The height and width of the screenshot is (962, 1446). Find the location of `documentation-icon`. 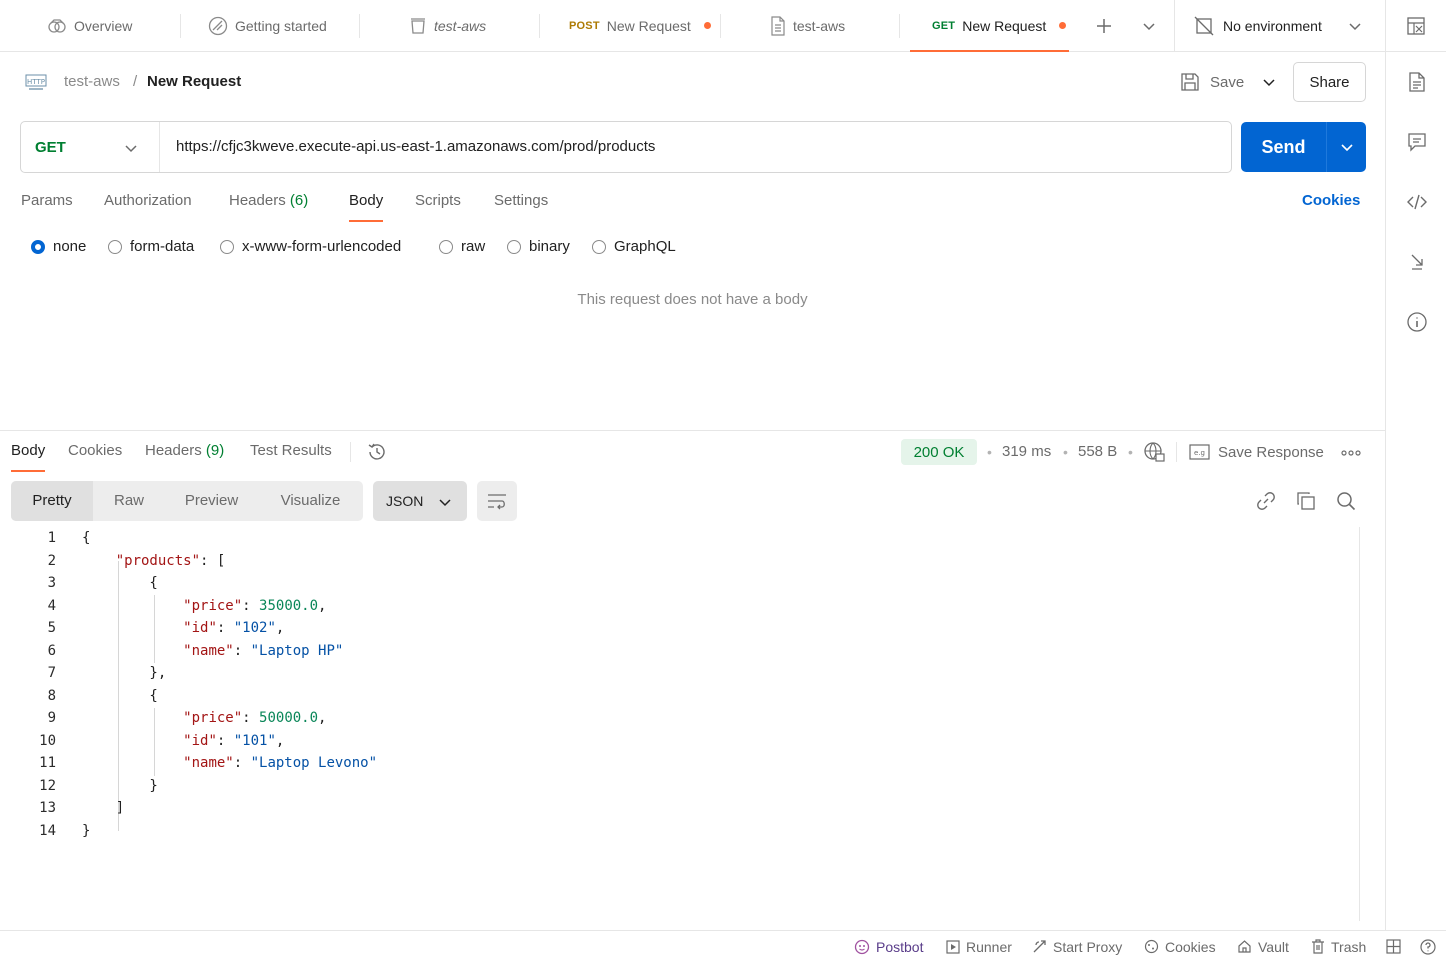

documentation-icon is located at coordinates (1417, 82).